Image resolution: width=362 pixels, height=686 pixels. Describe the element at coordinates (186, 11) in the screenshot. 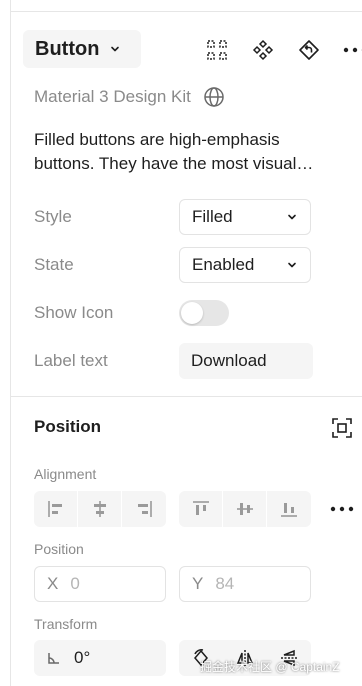

I see `top-divider` at that location.